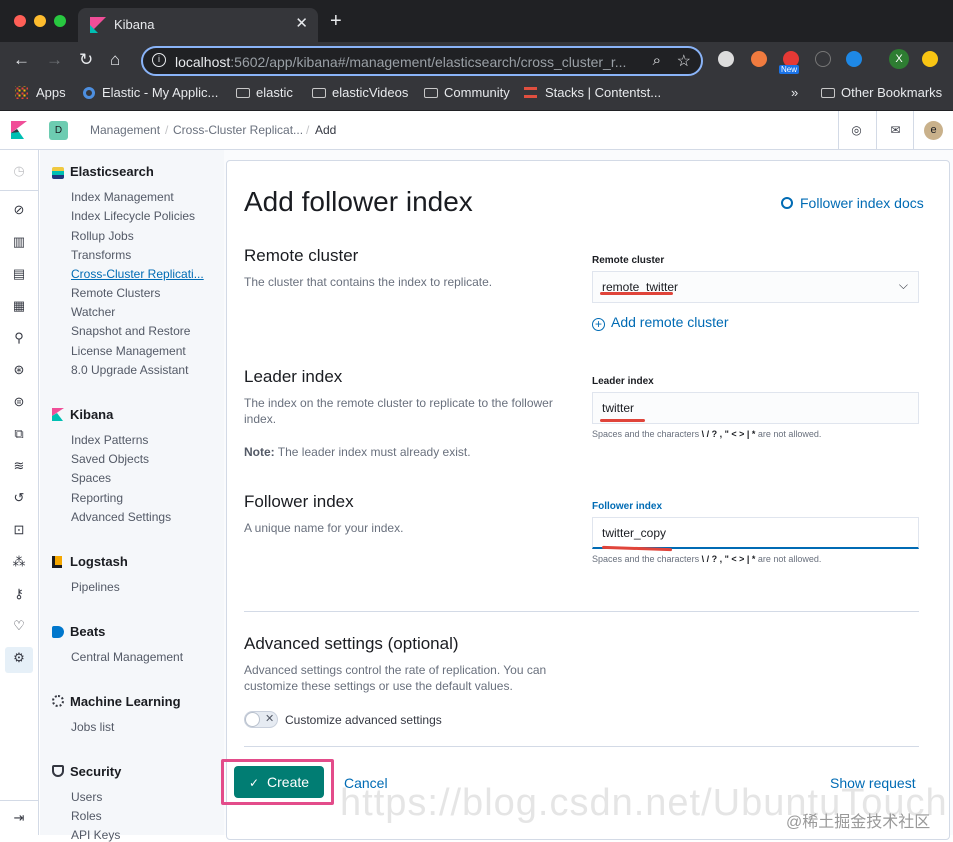  I want to click on elasticsearch-logo-icon, so click(58, 173).